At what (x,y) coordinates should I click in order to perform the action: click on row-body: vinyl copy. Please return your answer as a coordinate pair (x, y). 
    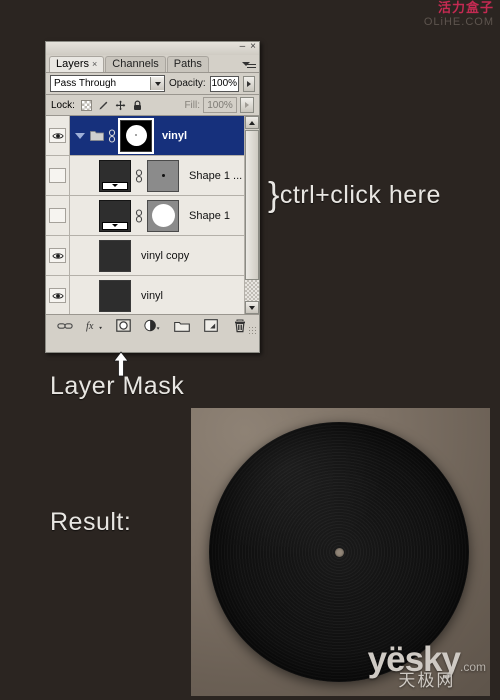
    Looking at the image, I should click on (164, 255).